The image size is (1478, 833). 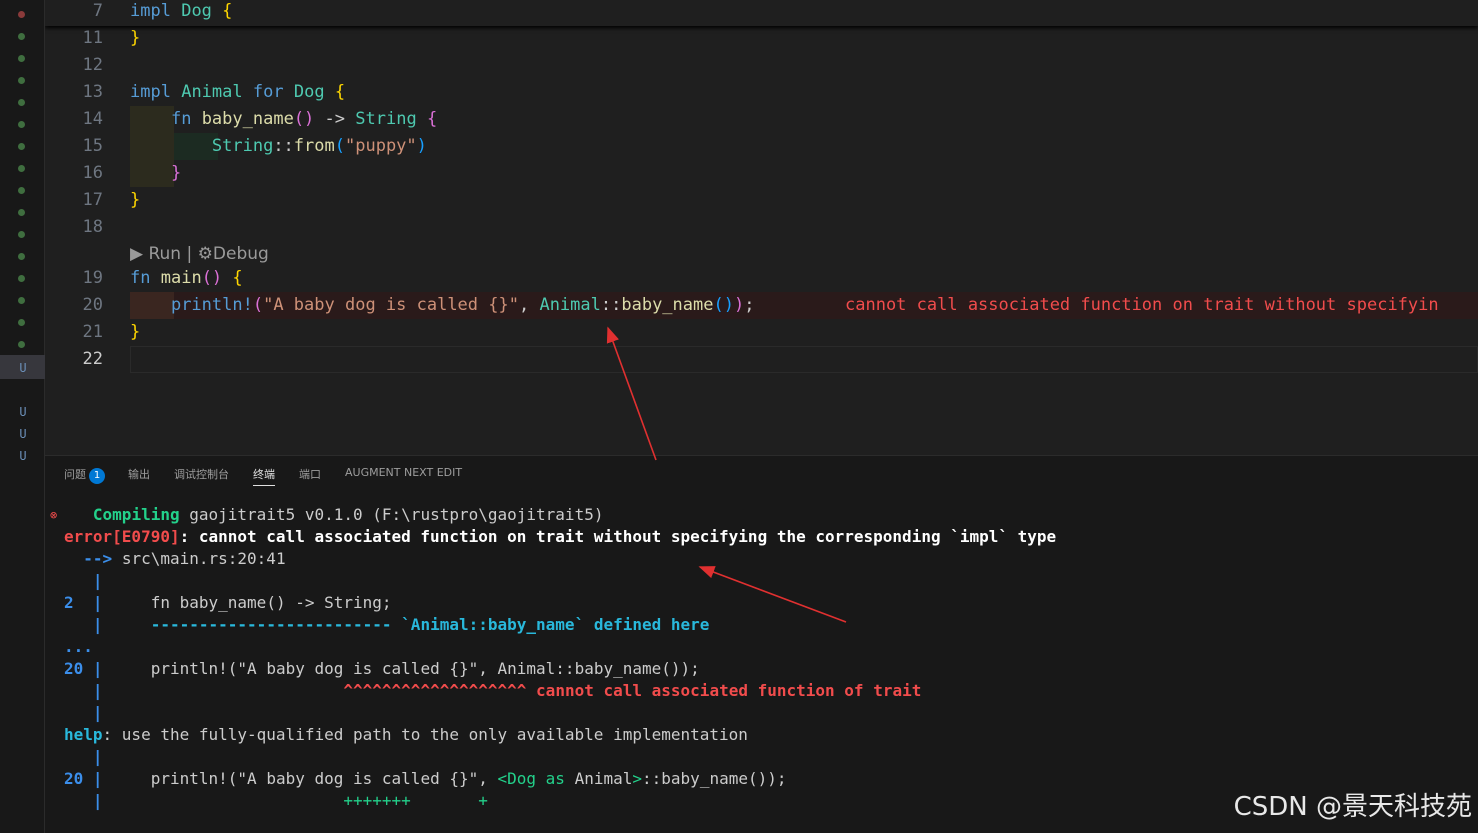 What do you see at coordinates (304, 119) in the screenshot?
I see `code-text: fn baby_name() -> String {` at bounding box center [304, 119].